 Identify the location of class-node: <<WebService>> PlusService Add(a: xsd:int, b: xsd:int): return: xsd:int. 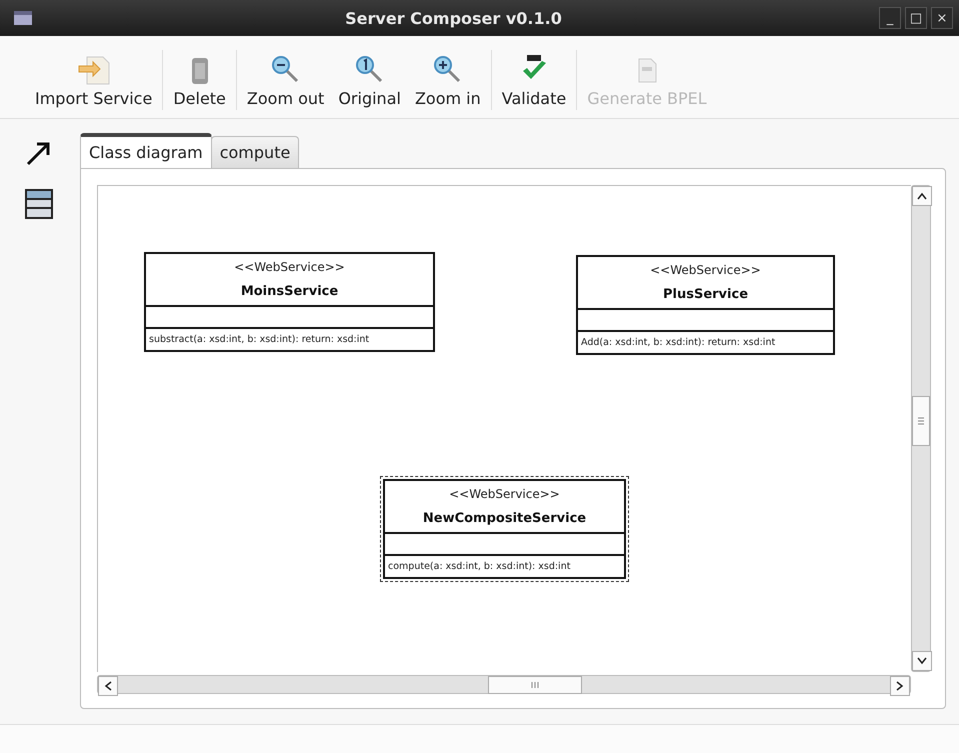
(705, 305).